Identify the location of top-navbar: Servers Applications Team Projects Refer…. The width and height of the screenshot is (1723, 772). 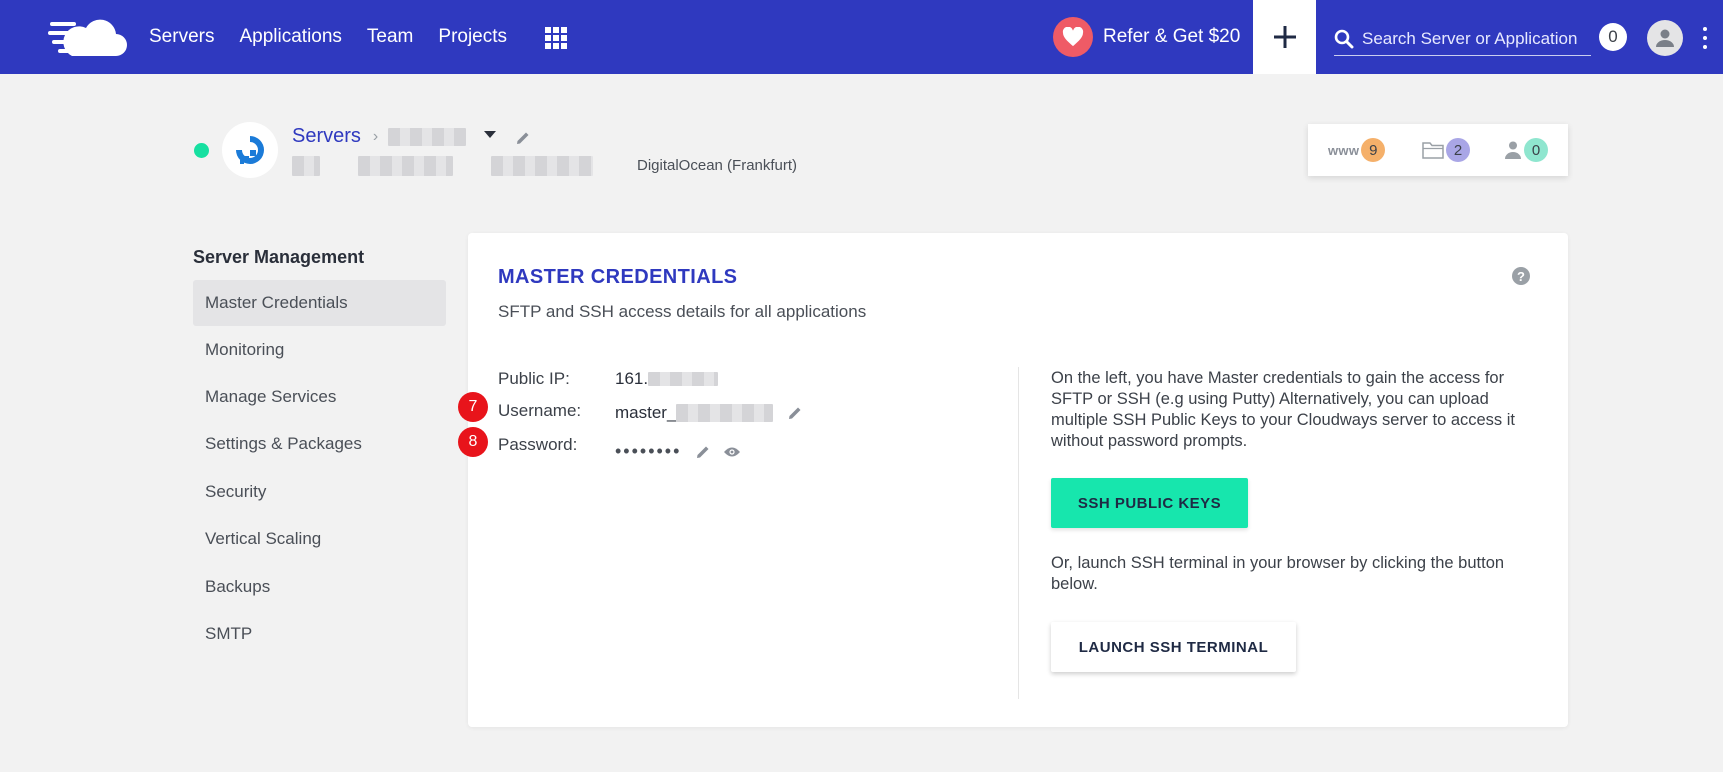
(861, 37).